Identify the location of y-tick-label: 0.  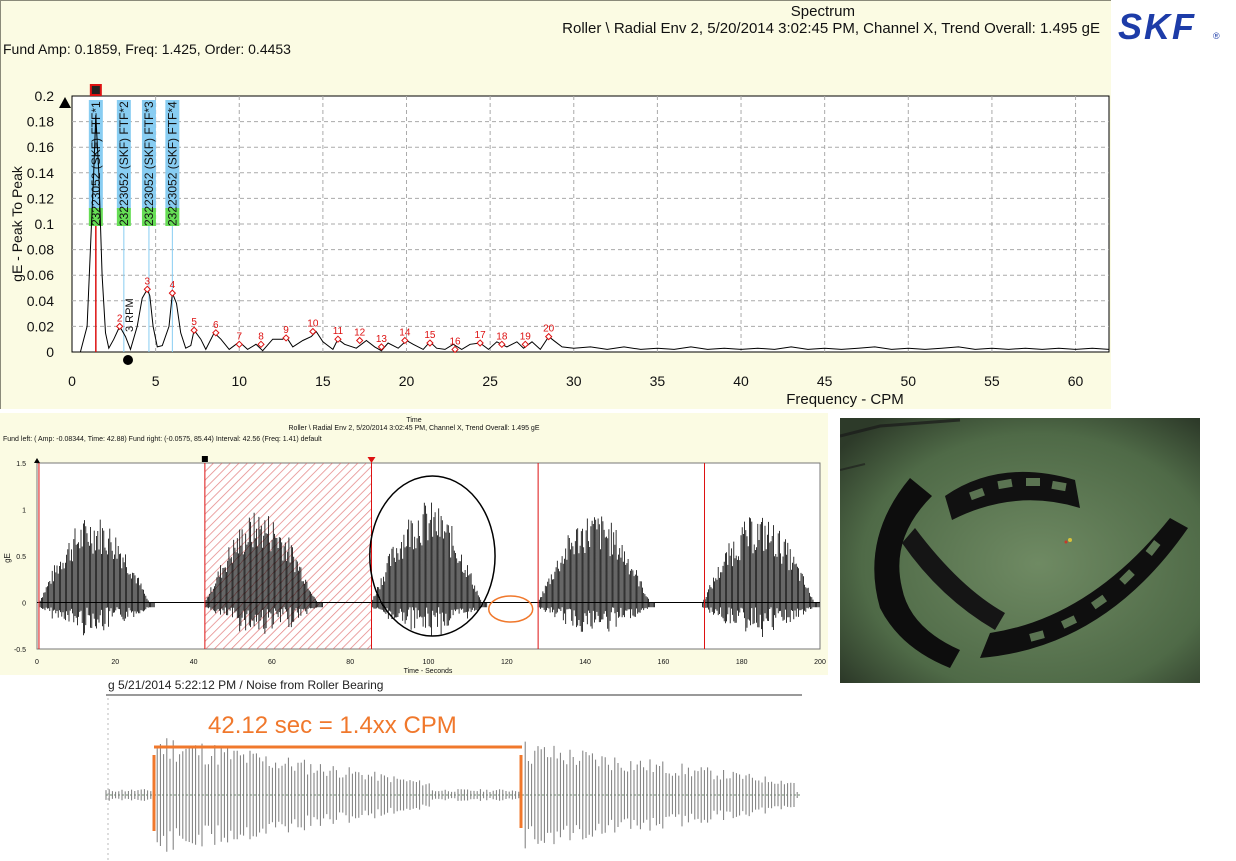
(50, 352).